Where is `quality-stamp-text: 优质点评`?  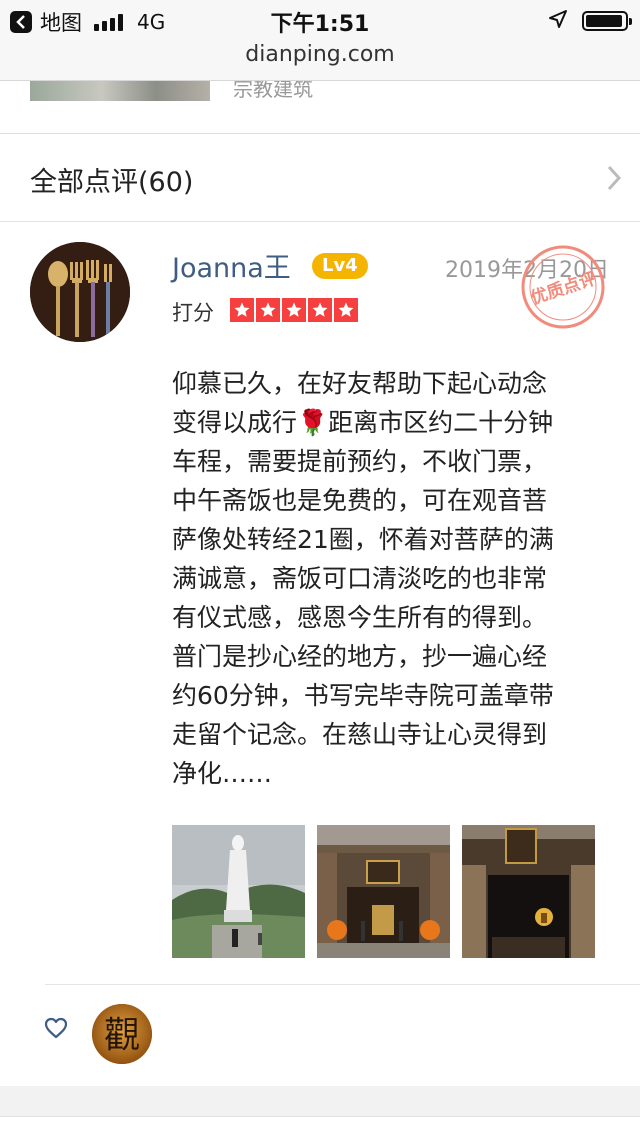 quality-stamp-text: 优质点评 is located at coordinates (563, 288).